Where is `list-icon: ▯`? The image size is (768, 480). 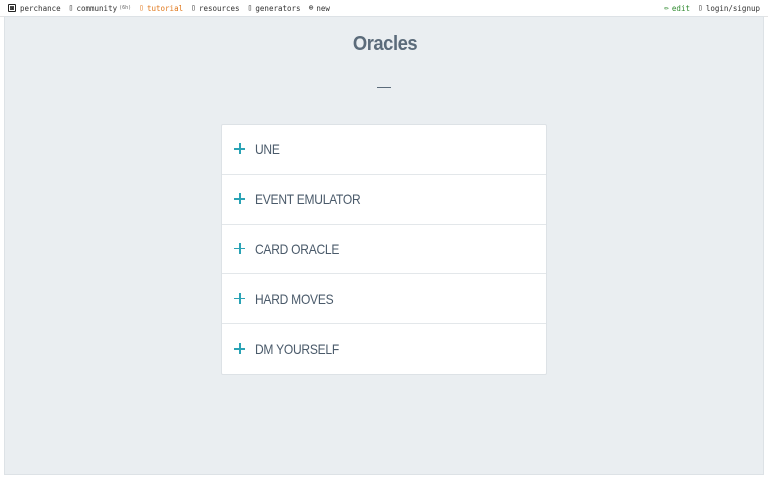 list-icon: ▯ is located at coordinates (250, 7).